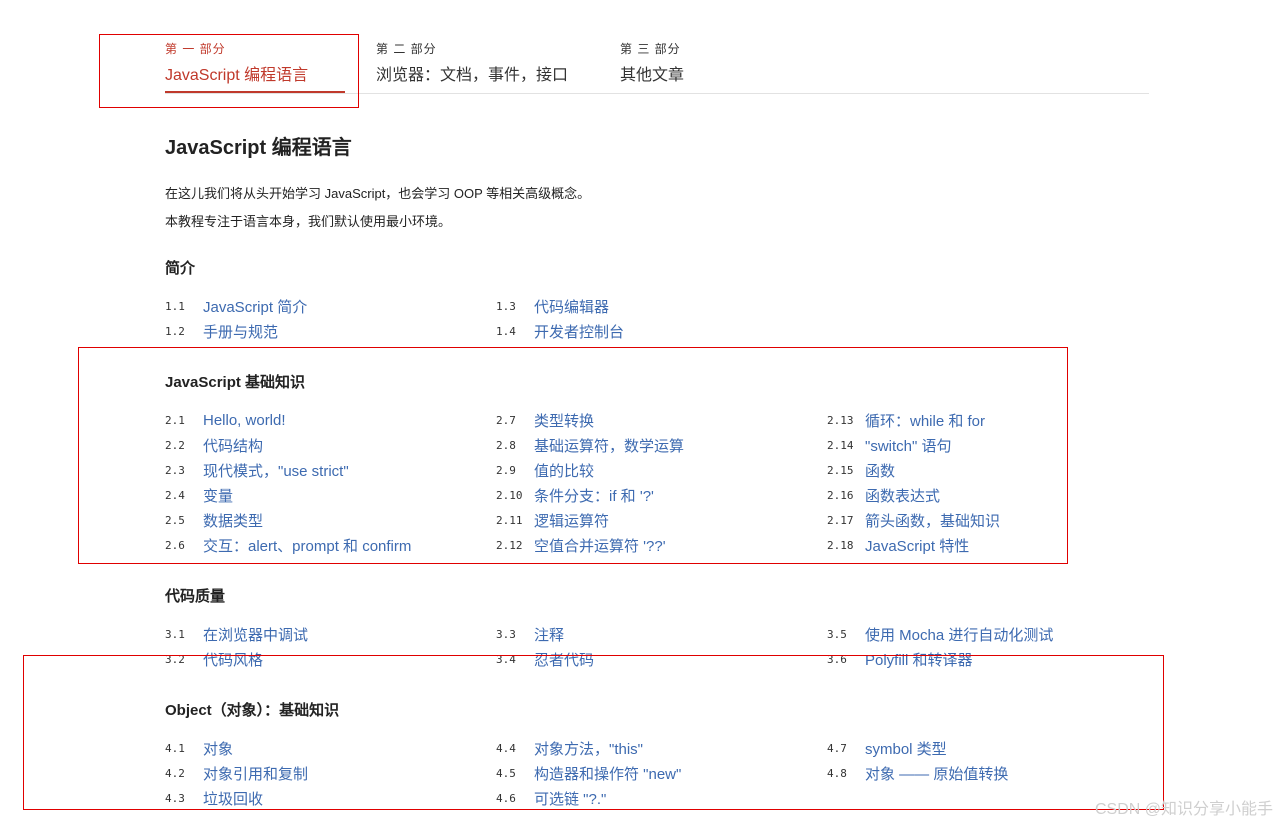 The image size is (1287, 827). Describe the element at coordinates (255, 773) in the screenshot. I see `toc-item-link: 对象引用和复制` at that location.